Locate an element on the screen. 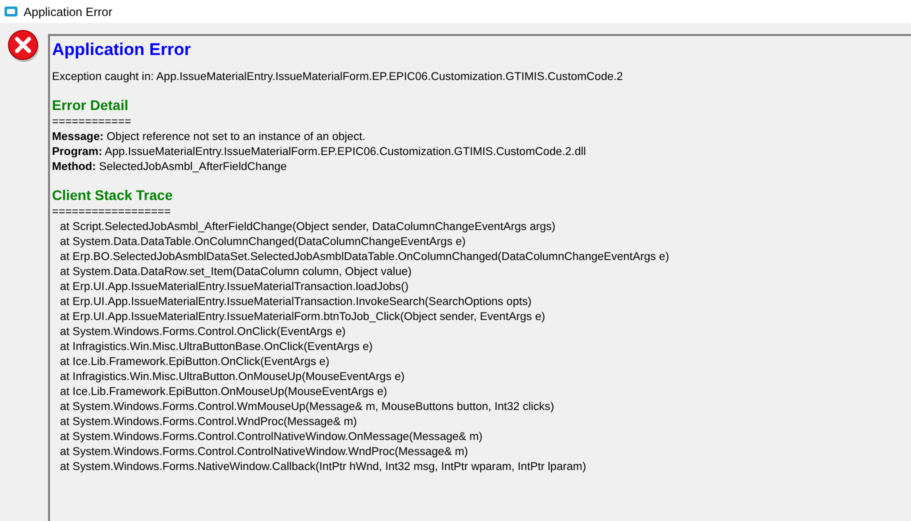  section-heading: Client Stack Trace is located at coordinates (112, 195).